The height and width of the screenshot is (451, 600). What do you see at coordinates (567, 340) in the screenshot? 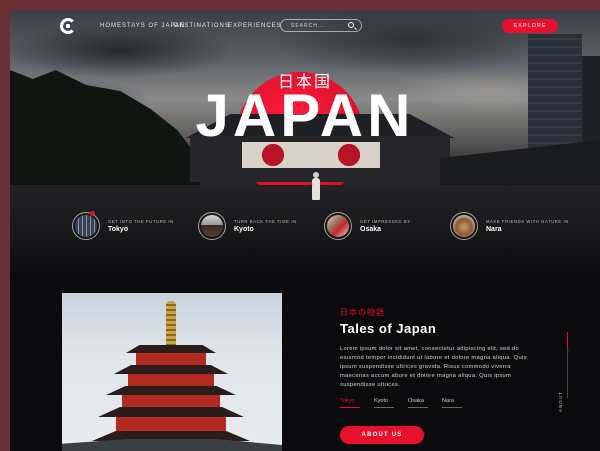
I see `scroll-thumb` at bounding box center [567, 340].